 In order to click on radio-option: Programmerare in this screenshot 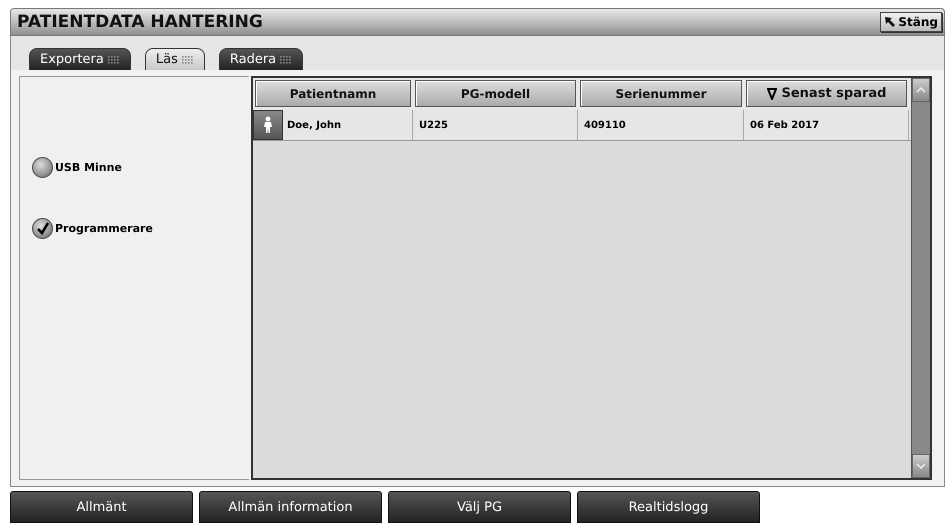, I will do `click(140, 228)`.